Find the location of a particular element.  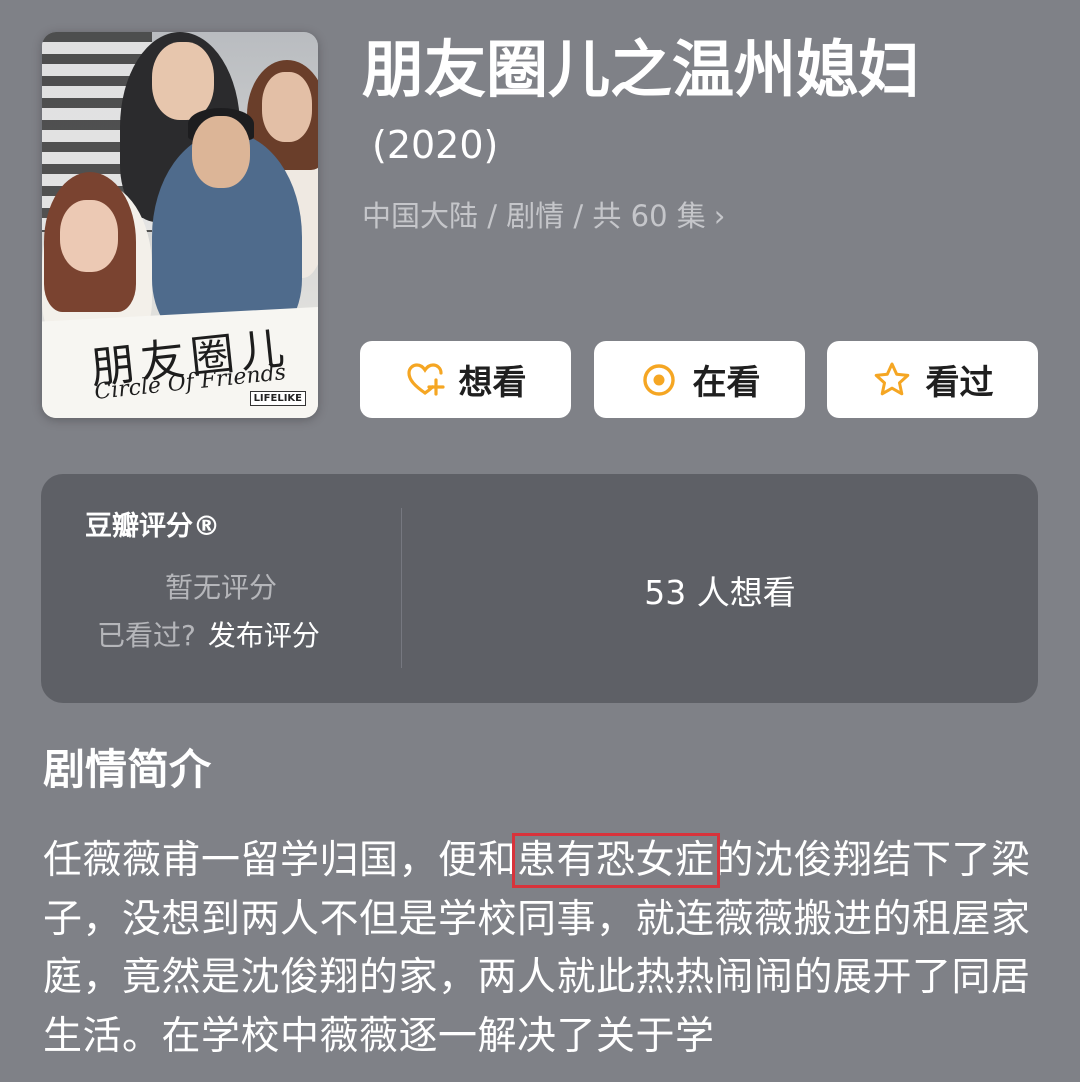

watched-button: 看过 is located at coordinates (932, 379).